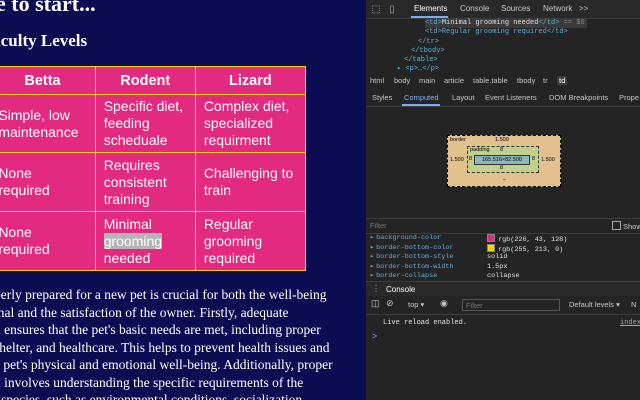 This screenshot has height=400, width=640. What do you see at coordinates (466, 248) in the screenshot?
I see `computed-property-row: ▸ border-bottom-color rgb(255, 213, 0)` at bounding box center [466, 248].